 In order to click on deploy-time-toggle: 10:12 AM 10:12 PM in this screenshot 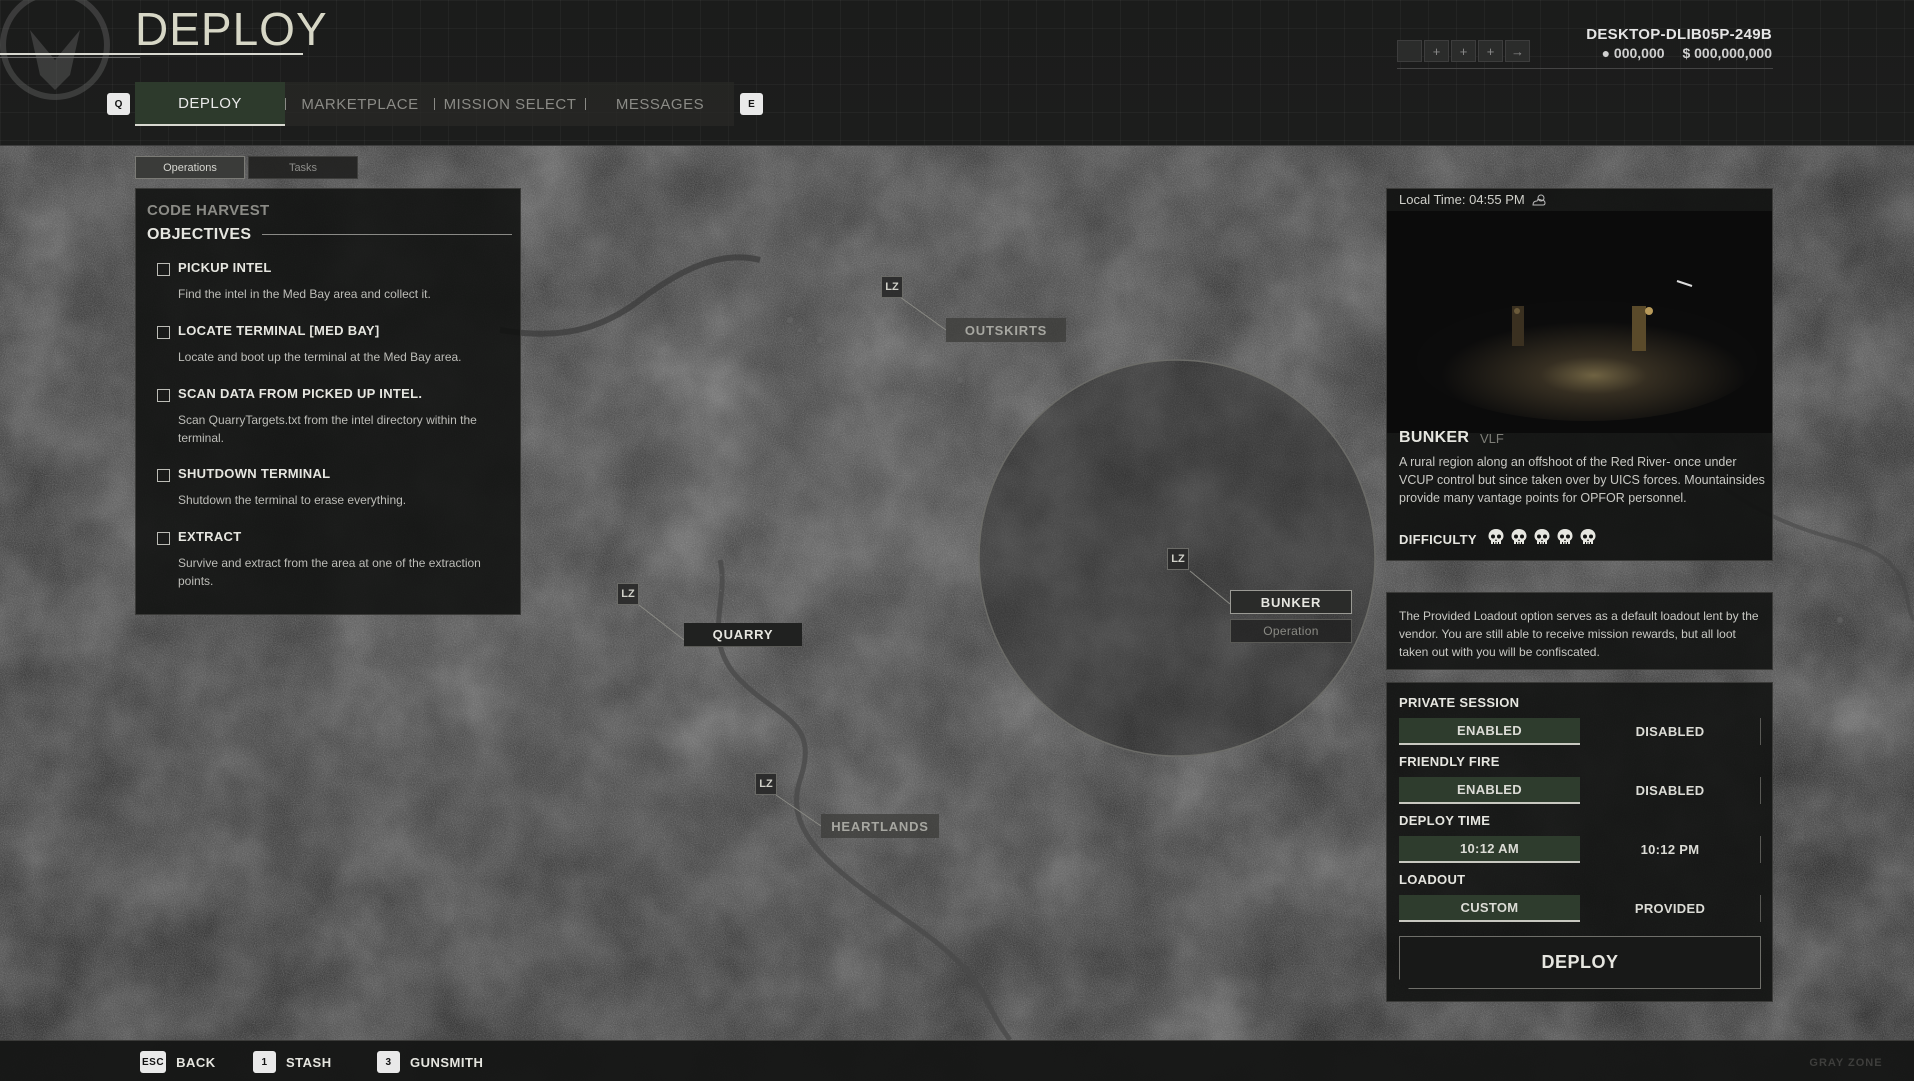, I will do `click(1580, 849)`.